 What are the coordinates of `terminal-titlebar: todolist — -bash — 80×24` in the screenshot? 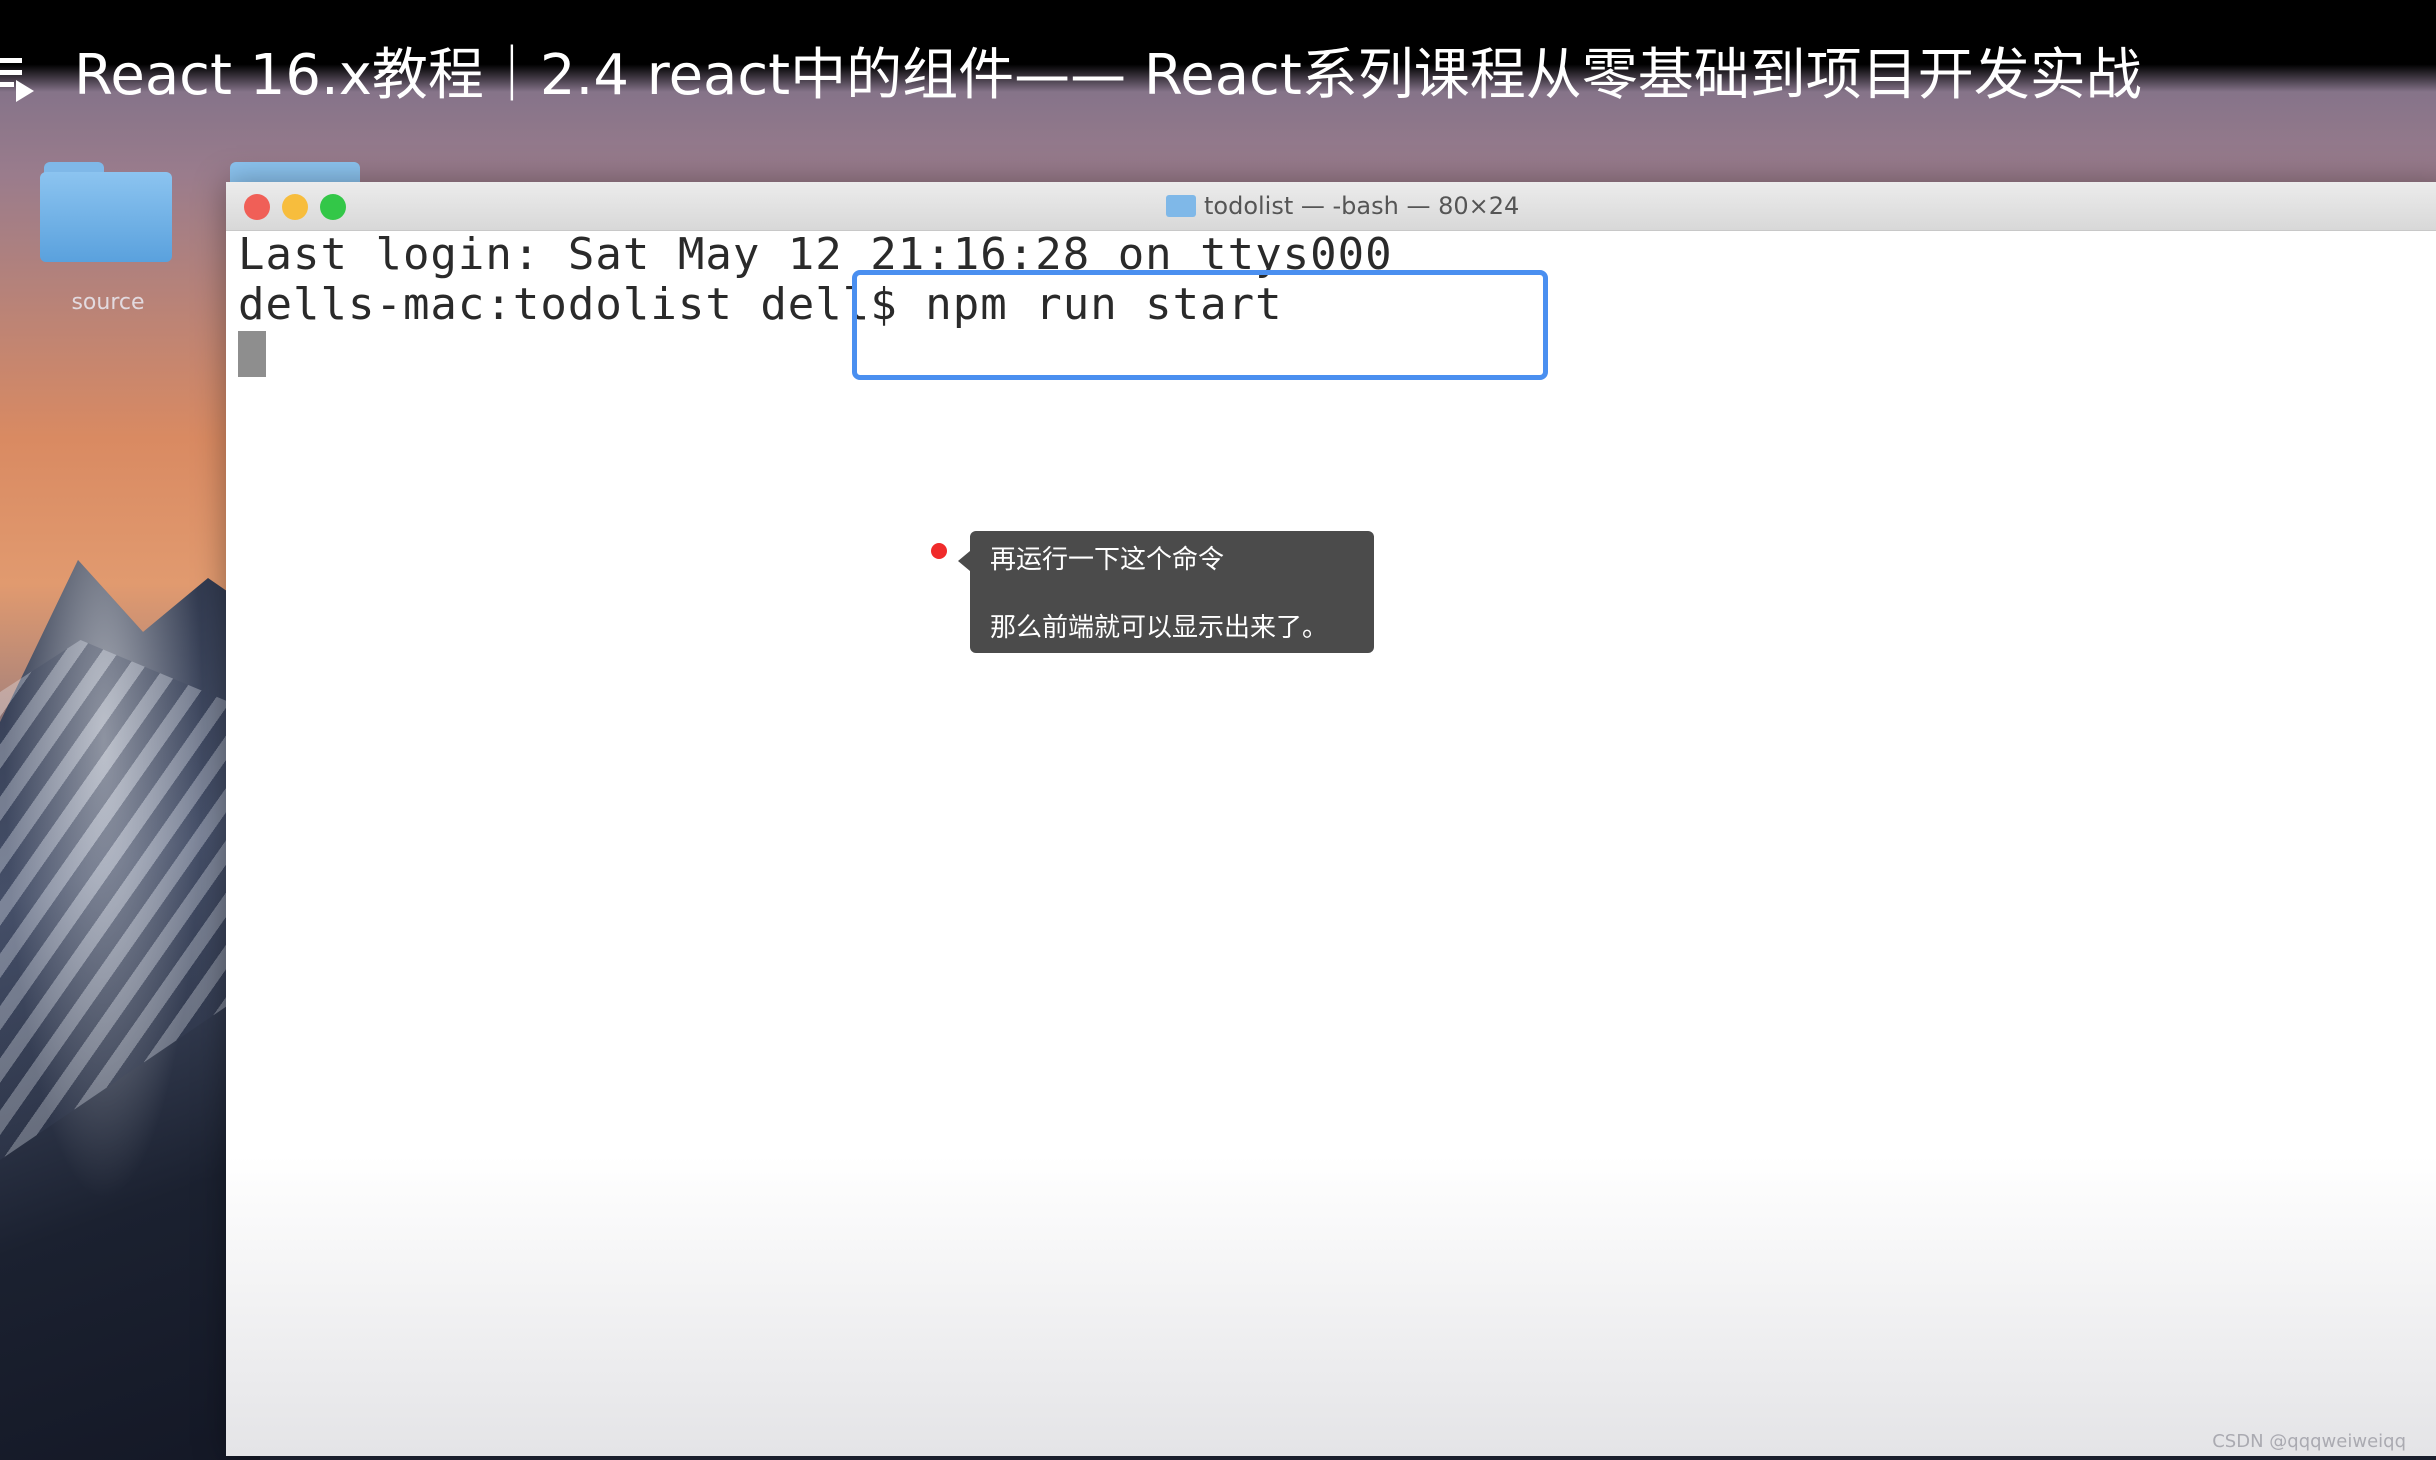 It's located at (1331, 206).